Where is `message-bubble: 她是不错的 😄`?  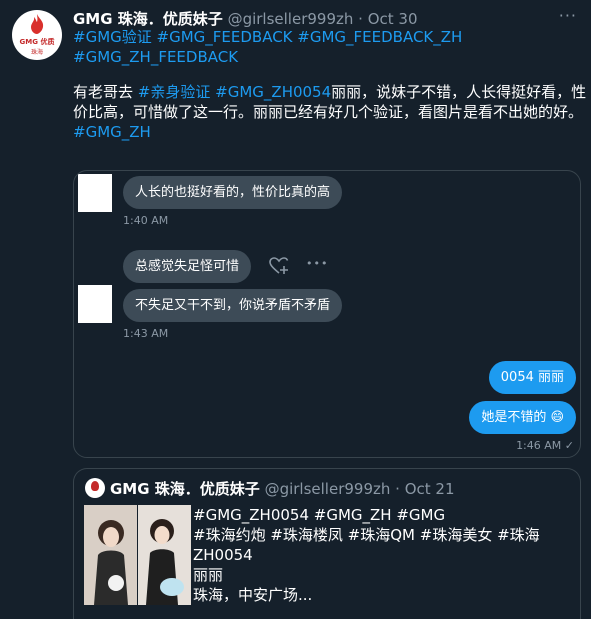 message-bubble: 她是不错的 😄 is located at coordinates (522, 417).